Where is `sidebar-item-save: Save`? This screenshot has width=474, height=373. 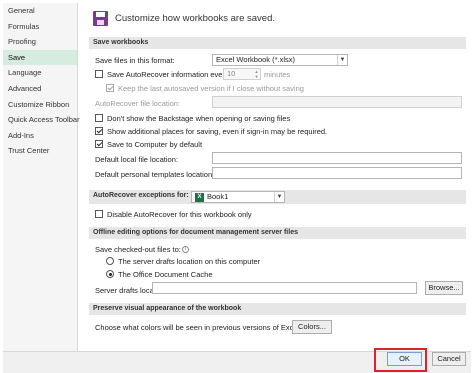 sidebar-item-save: Save is located at coordinates (40, 57).